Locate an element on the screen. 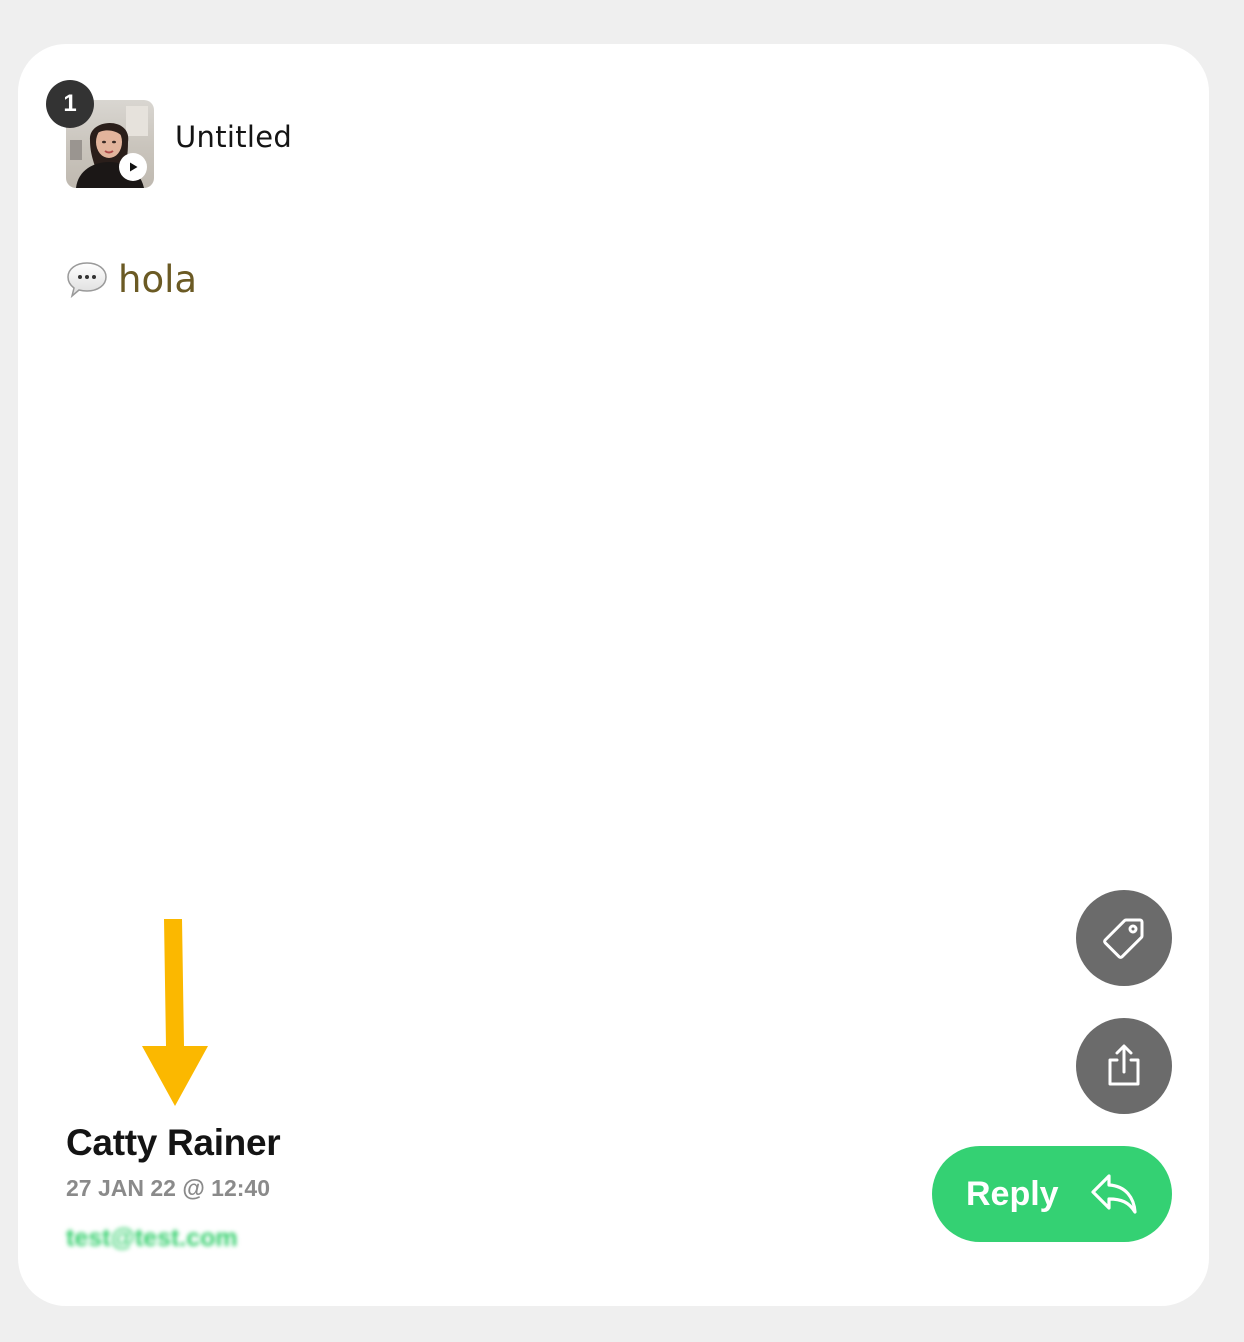 The height and width of the screenshot is (1342, 1244). share-button is located at coordinates (1124, 1066).